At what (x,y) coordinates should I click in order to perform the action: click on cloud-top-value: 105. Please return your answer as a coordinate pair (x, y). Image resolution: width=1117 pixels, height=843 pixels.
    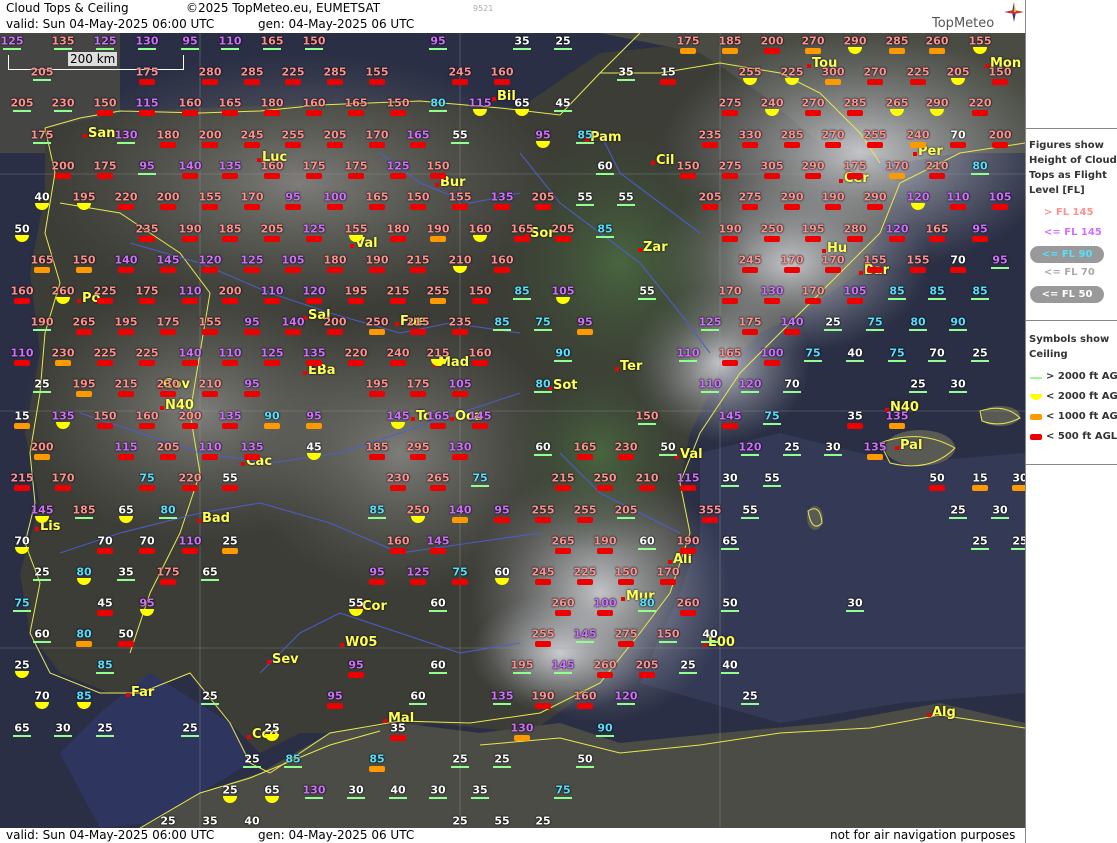
    Looking at the image, I should click on (1000, 197).